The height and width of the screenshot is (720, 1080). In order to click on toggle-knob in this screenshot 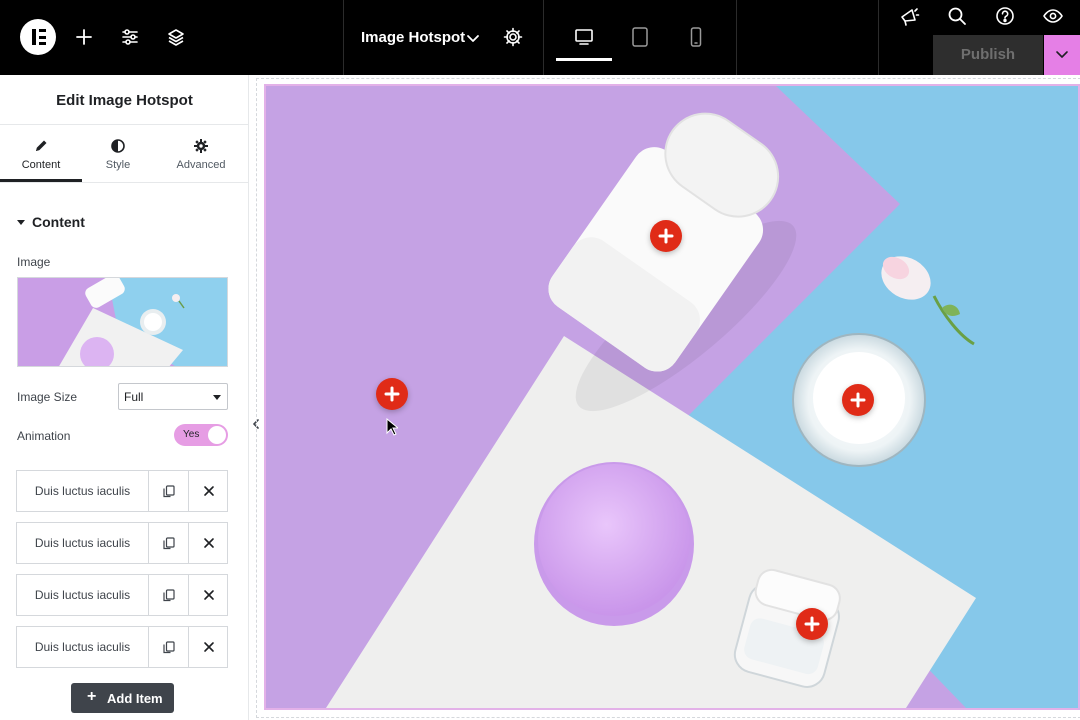, I will do `click(217, 435)`.